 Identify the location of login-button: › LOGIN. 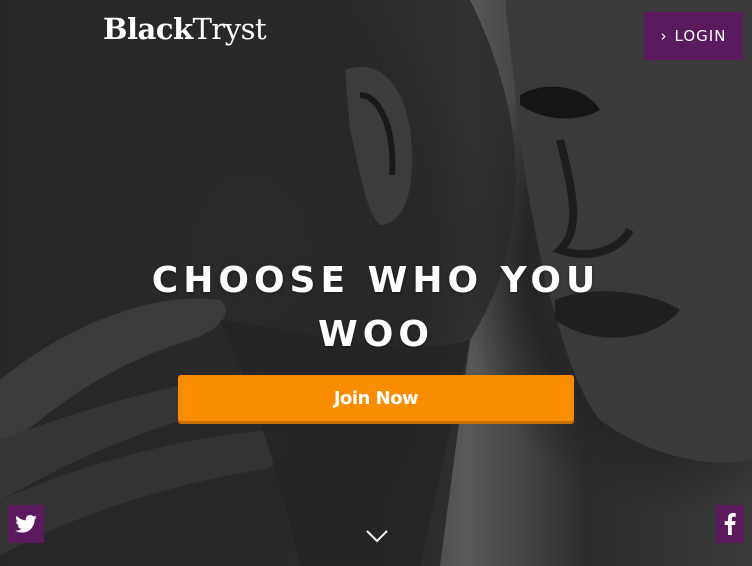
(693, 36).